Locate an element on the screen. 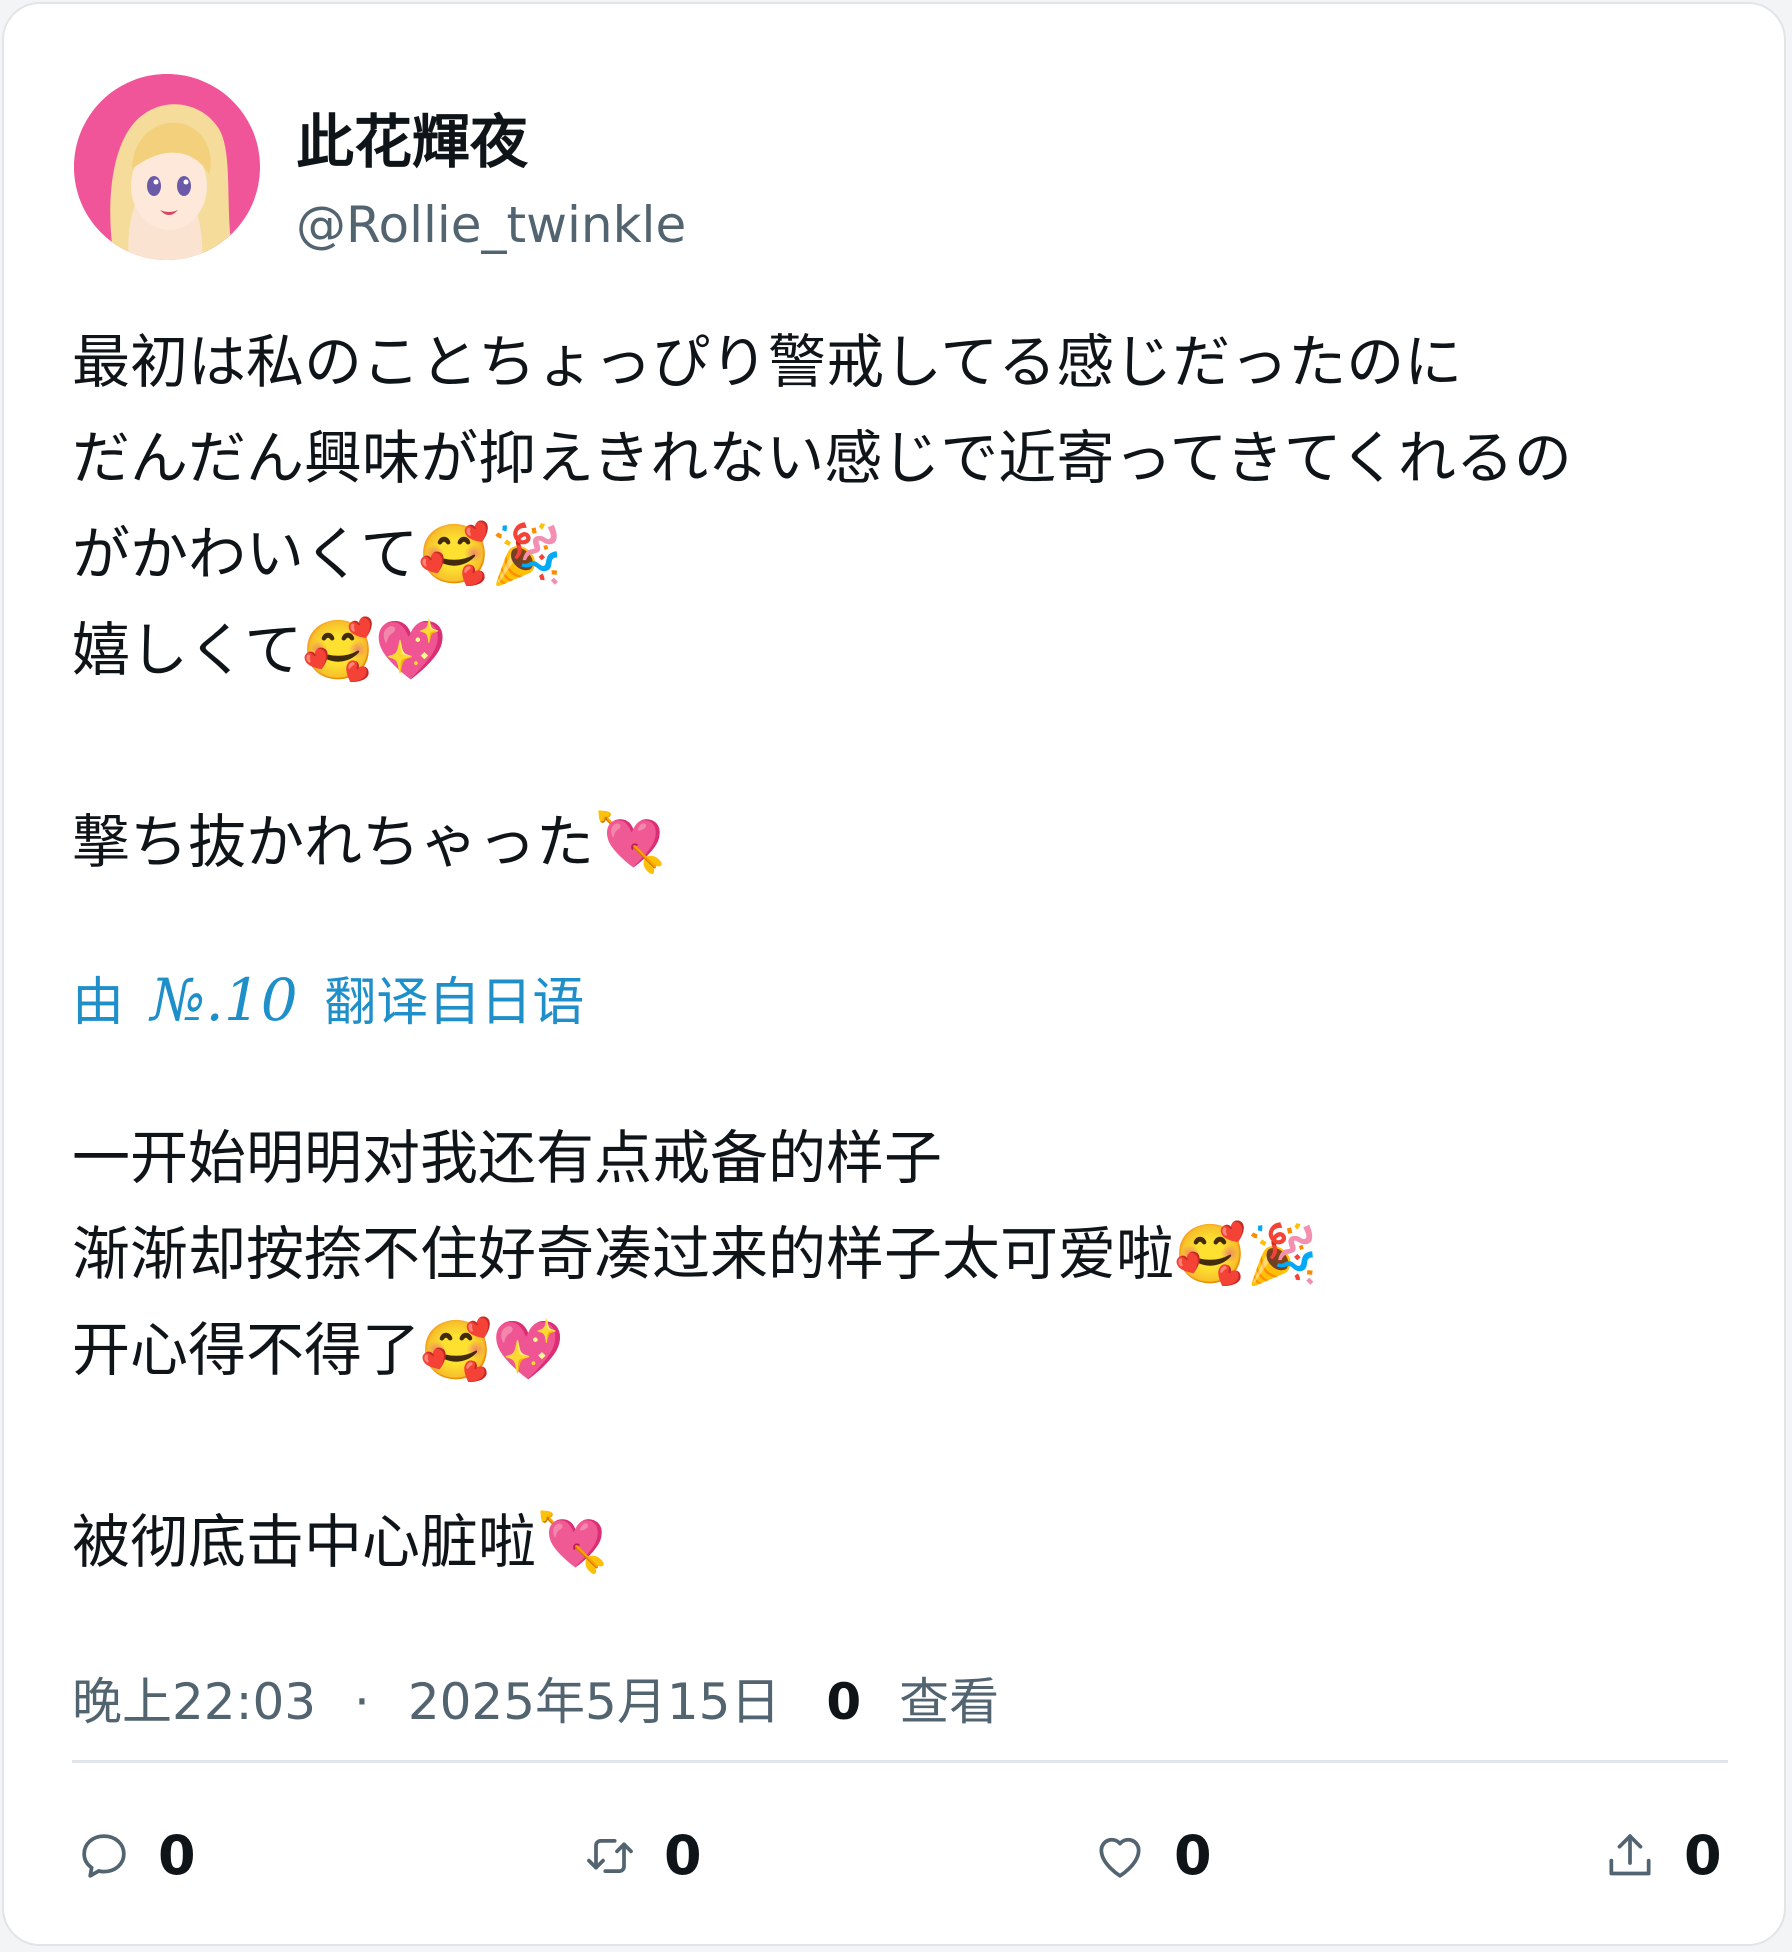  translated-line is located at coordinates (902, 1446).